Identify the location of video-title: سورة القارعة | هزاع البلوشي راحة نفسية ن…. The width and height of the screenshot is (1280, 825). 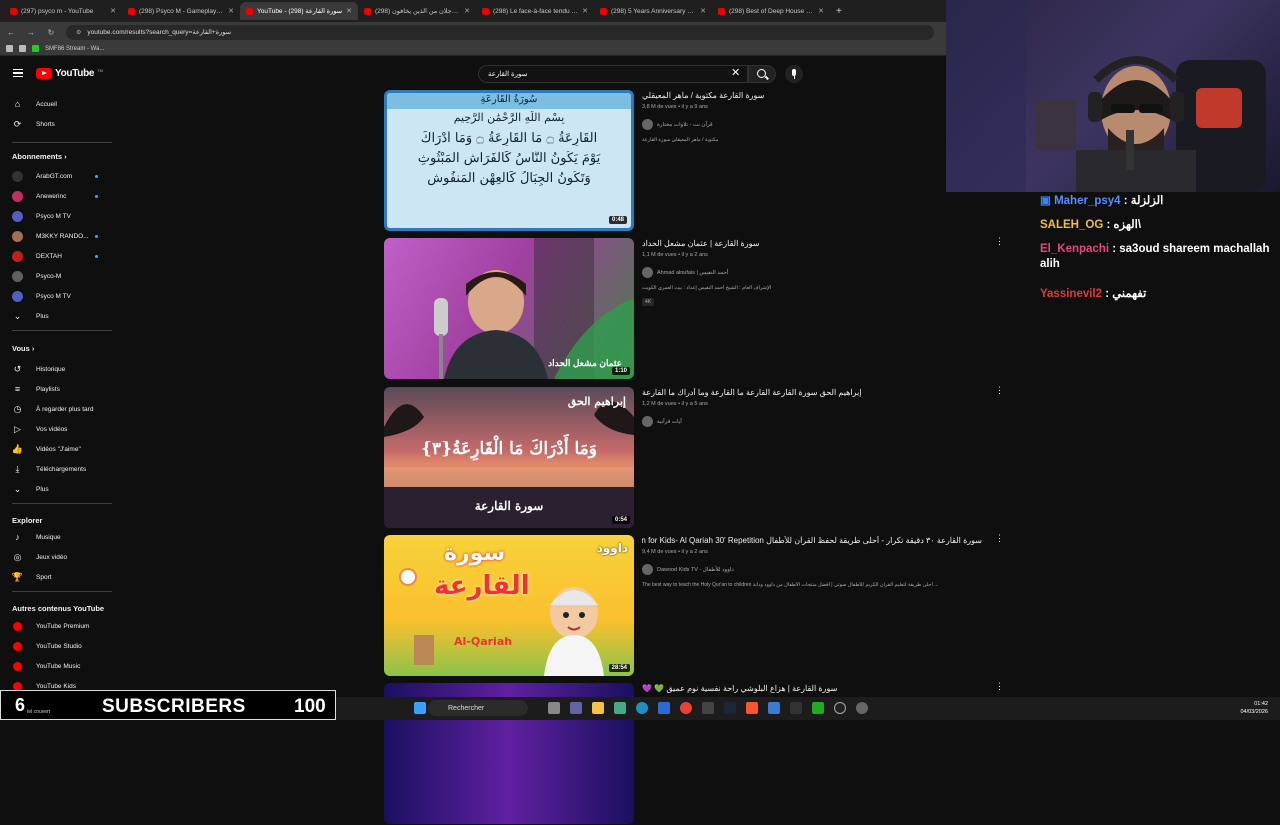
(812, 688).